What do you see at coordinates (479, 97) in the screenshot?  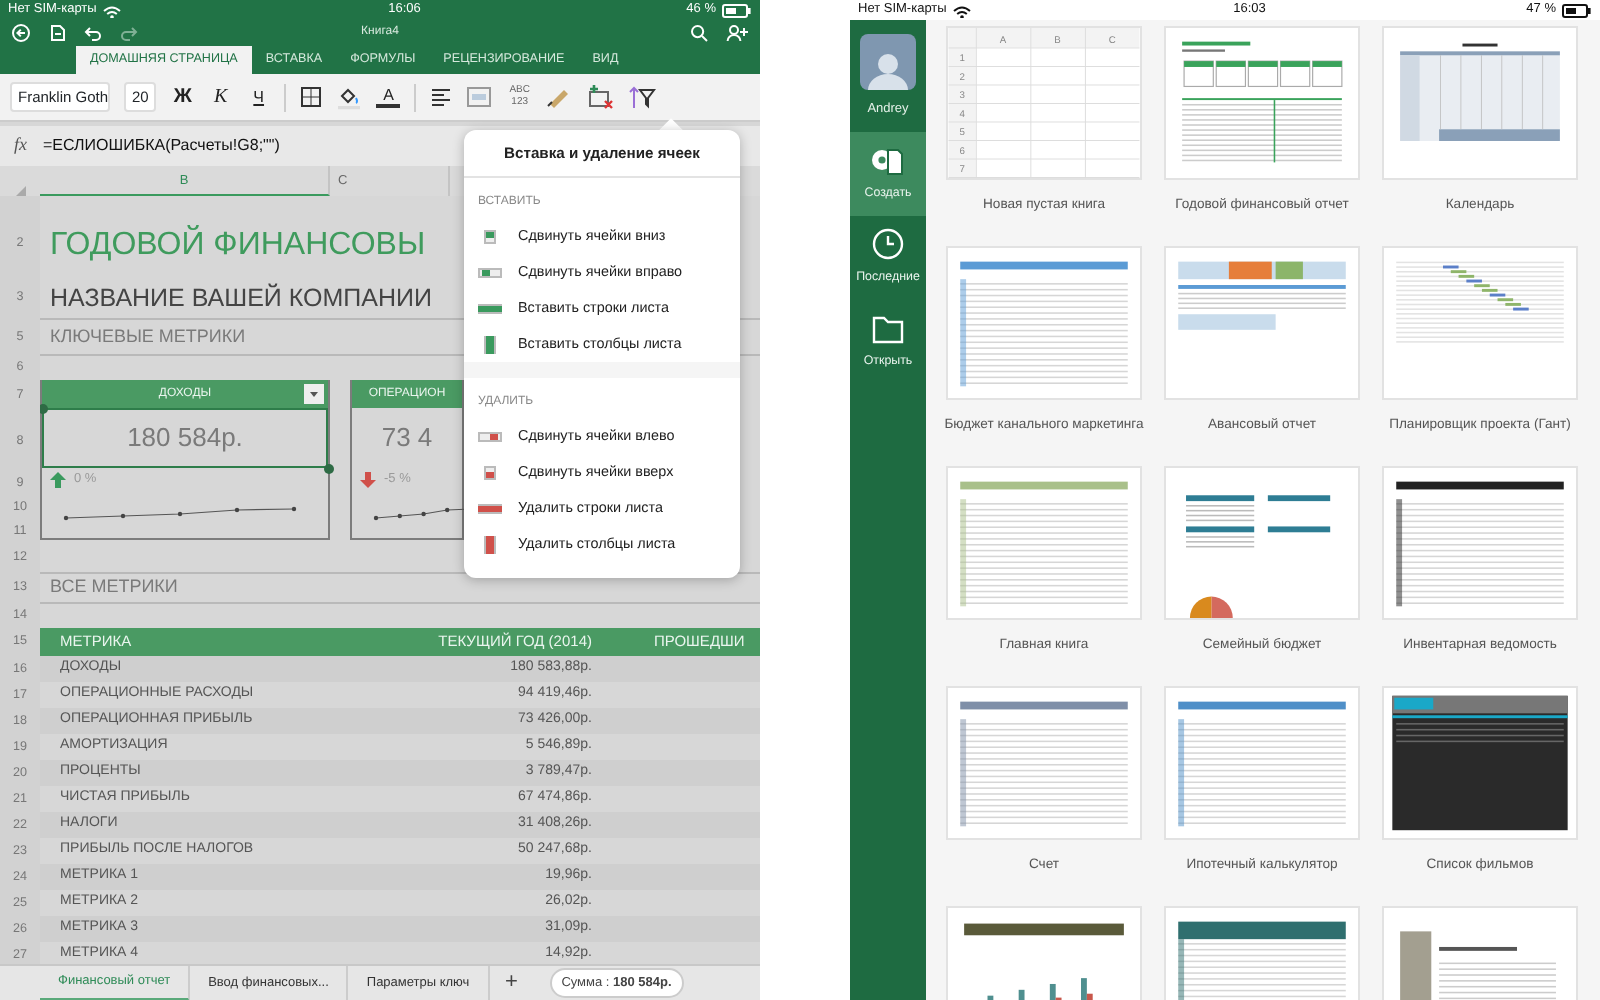 I see `merge-cells-icon` at bounding box center [479, 97].